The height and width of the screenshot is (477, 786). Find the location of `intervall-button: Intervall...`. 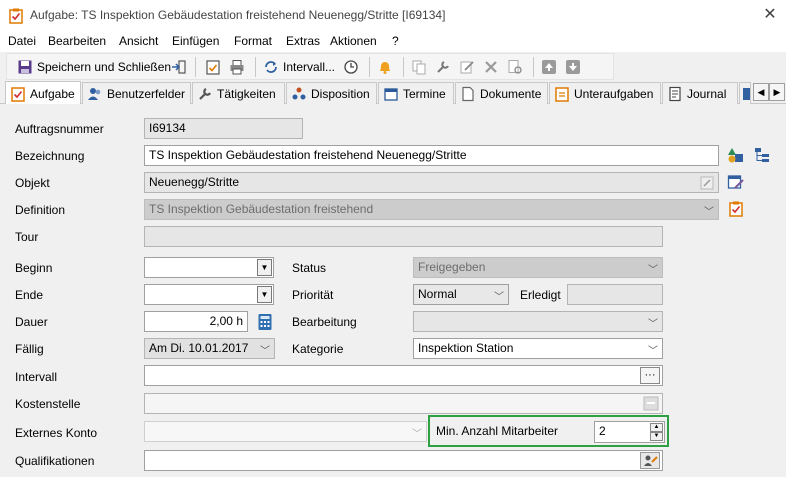

intervall-button: Intervall... is located at coordinates (299, 67).